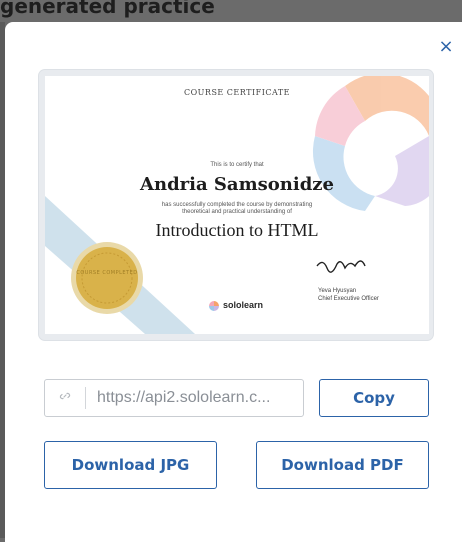  Describe the element at coordinates (446, 47) in the screenshot. I see `close-icon: ×` at that location.